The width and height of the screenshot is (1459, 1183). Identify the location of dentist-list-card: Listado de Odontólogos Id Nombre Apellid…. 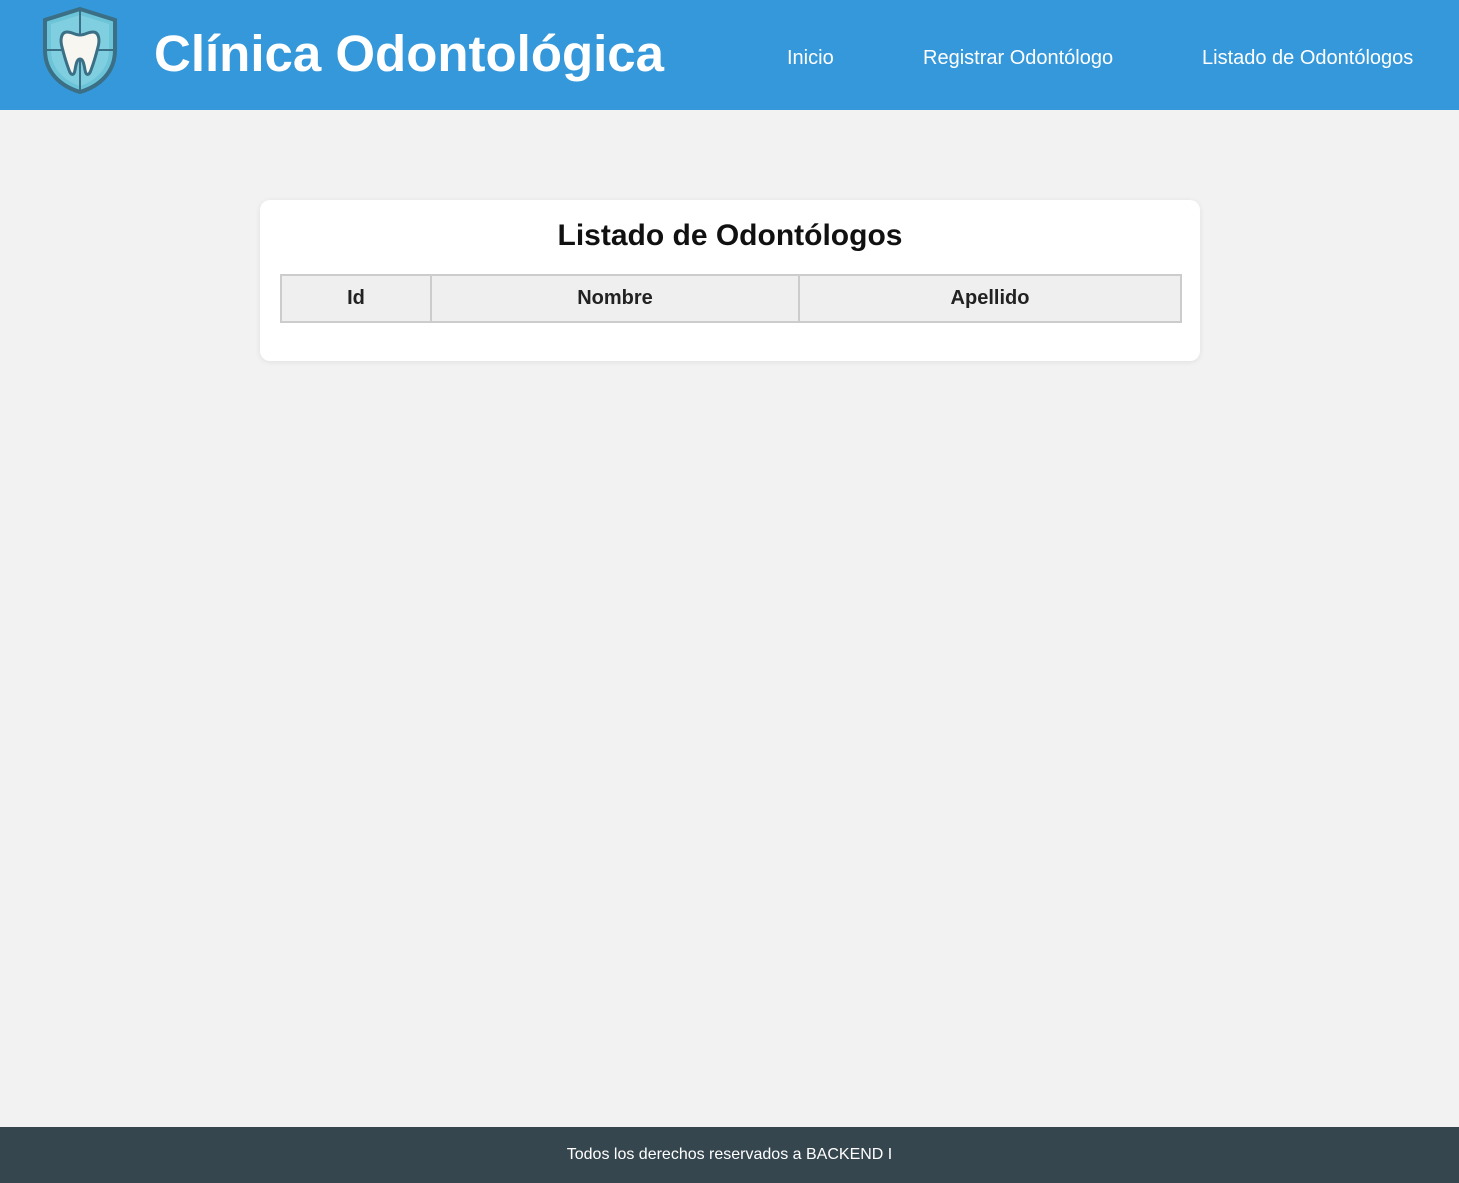
(730, 280).